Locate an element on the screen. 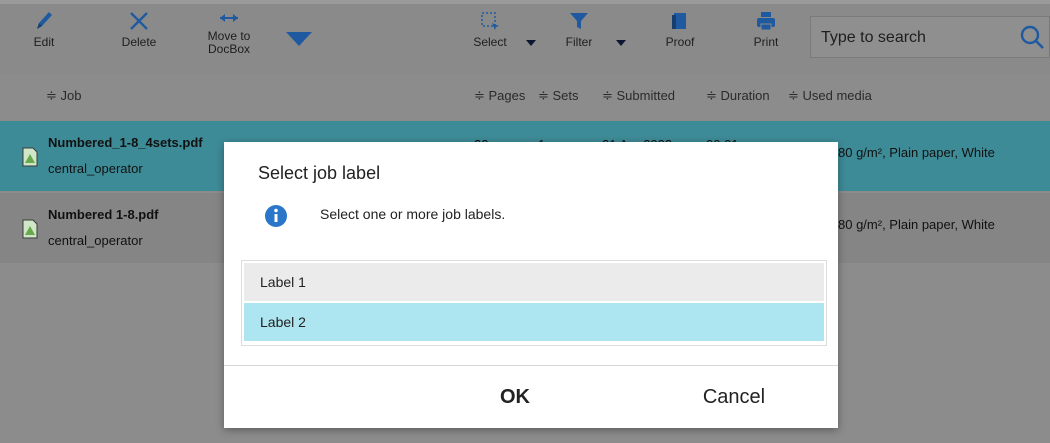 Image resolution: width=1050 pixels, height=443 pixels. select-button: Select is located at coordinates (490, 28).